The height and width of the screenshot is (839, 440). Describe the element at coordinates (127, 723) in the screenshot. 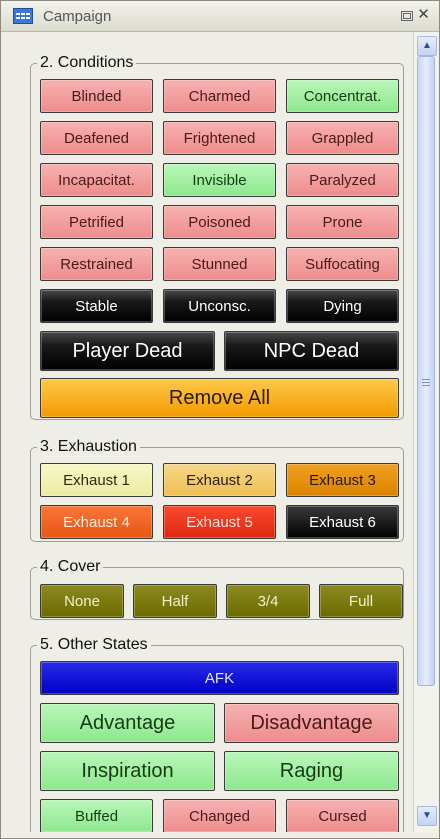

I see `advantage-button: Advantage` at that location.